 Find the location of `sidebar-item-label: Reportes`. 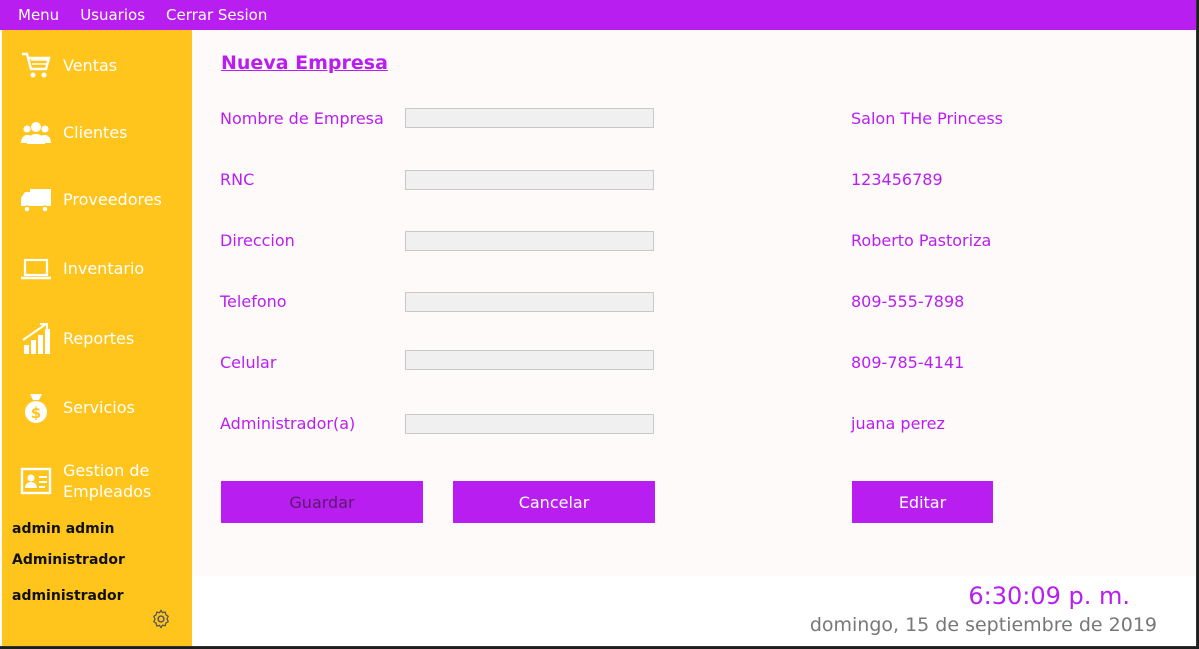

sidebar-item-label: Reportes is located at coordinates (99, 338).